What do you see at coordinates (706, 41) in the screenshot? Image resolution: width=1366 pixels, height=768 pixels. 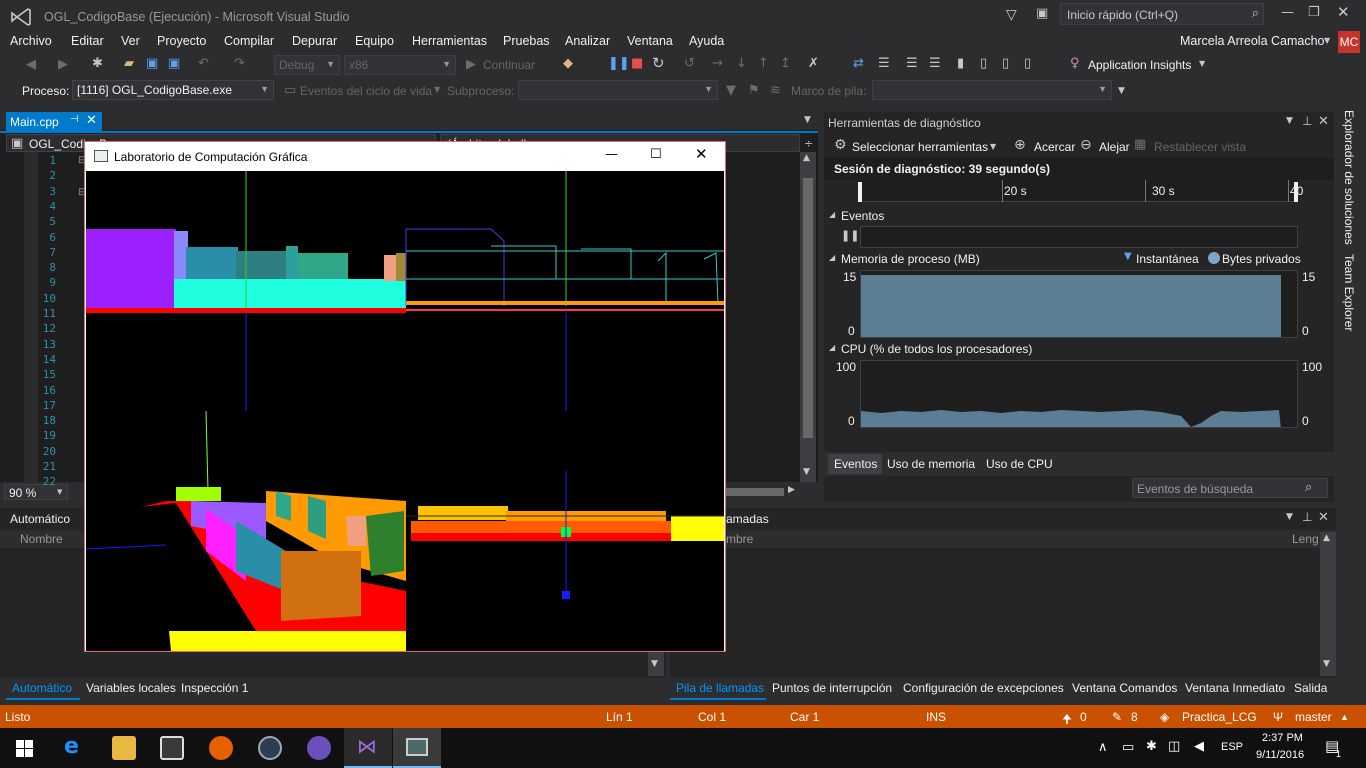 I see `menu-ayuda: Ayuda` at bounding box center [706, 41].